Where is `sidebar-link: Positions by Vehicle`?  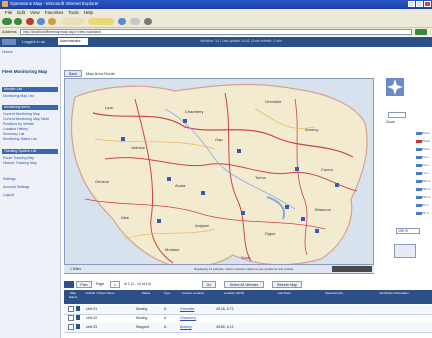
sidebar-link: Positions by Vehicle is located at coordinates (18, 124).